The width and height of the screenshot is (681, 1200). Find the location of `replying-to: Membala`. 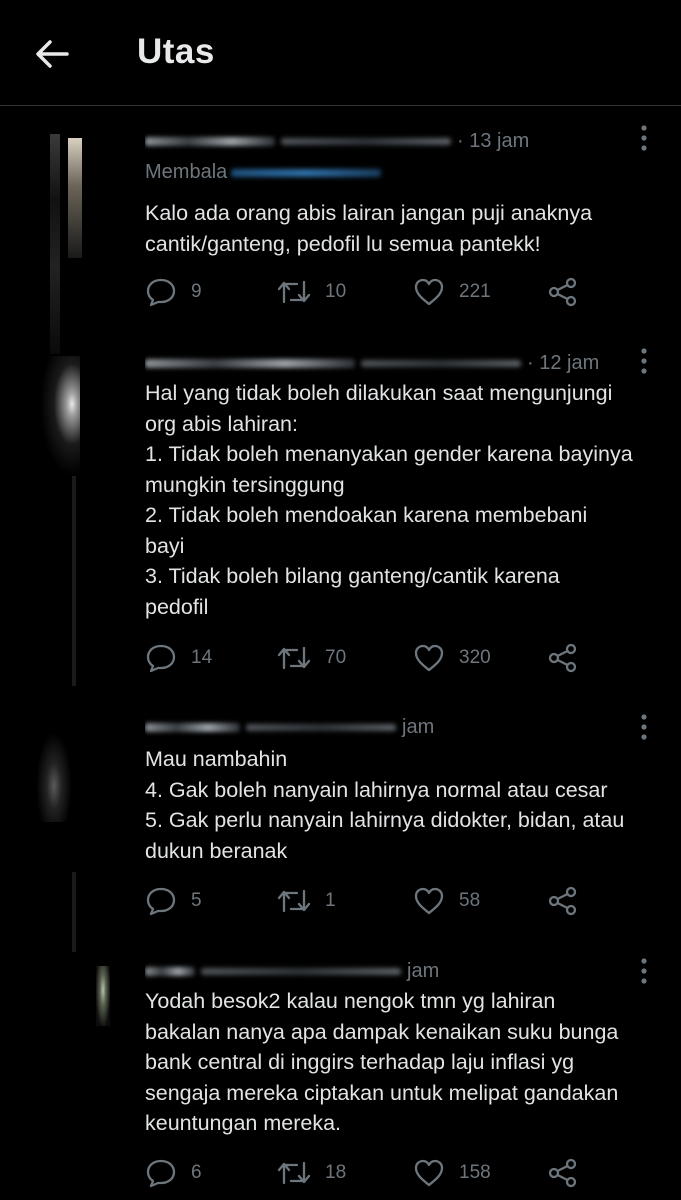

replying-to: Membala is located at coordinates (263, 172).